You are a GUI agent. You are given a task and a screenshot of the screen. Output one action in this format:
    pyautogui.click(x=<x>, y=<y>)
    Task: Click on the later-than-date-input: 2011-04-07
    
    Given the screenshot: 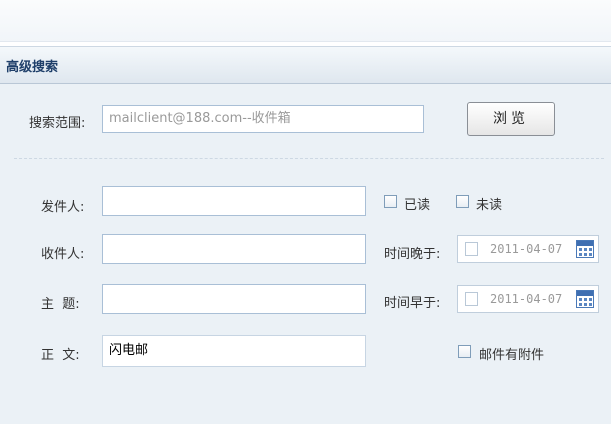 What is the action you would take?
    pyautogui.click(x=528, y=249)
    